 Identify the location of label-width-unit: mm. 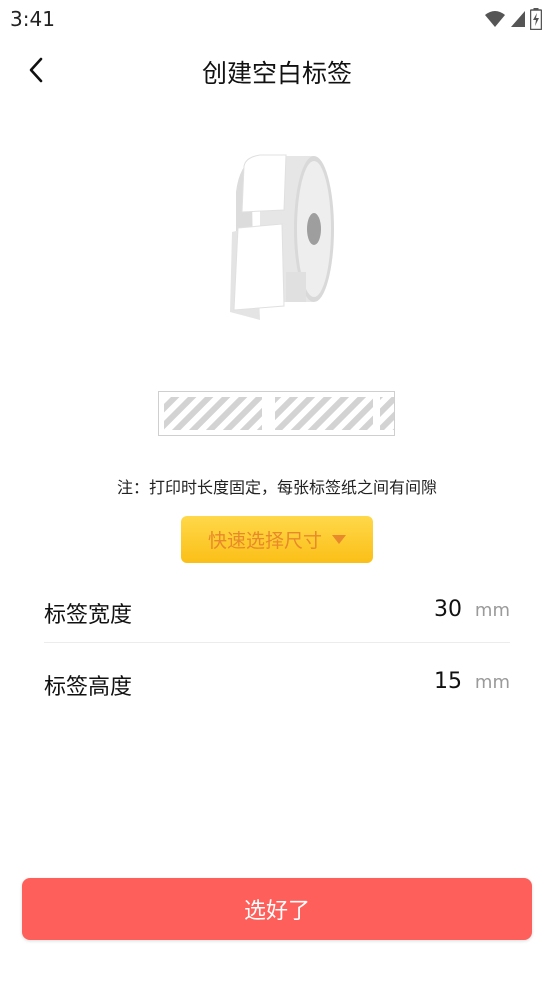
(492, 610).